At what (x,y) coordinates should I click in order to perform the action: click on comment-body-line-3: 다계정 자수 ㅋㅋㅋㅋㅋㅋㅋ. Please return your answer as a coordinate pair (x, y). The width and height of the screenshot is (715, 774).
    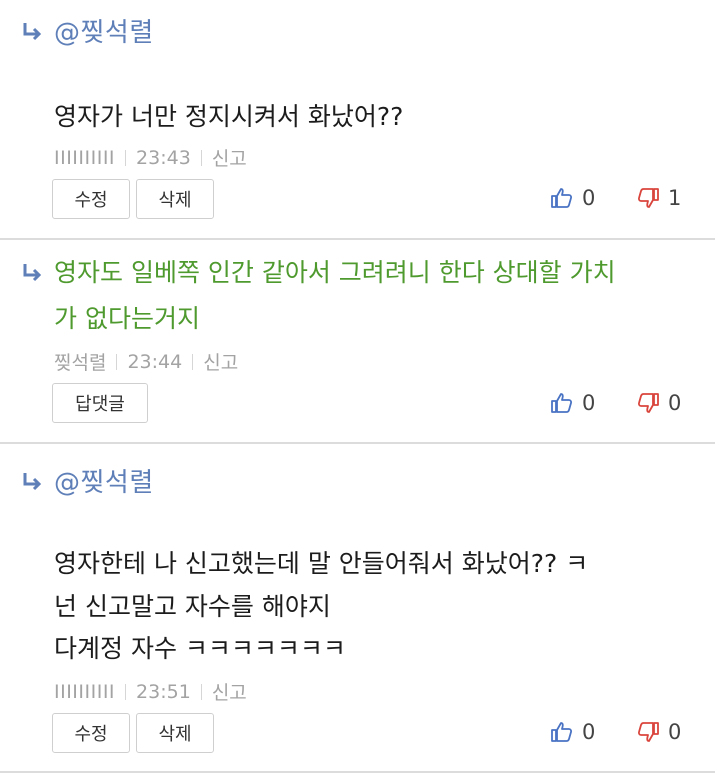
    Looking at the image, I should click on (200, 648).